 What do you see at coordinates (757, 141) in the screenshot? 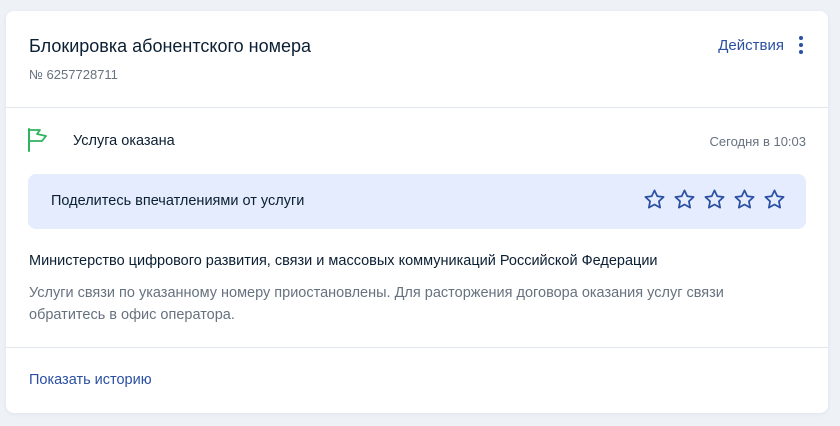
I see `status-time: Сегодня в 10:03` at bounding box center [757, 141].